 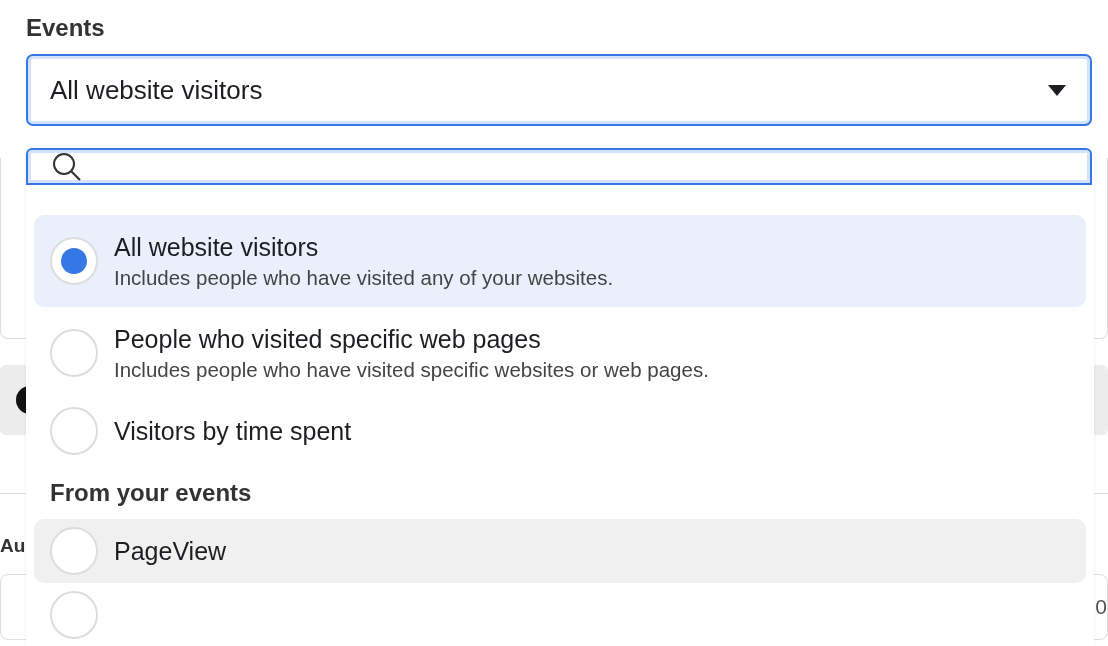 What do you see at coordinates (560, 261) in the screenshot?
I see `option-row: All website visitors Includes people who have visited any of your websites.` at bounding box center [560, 261].